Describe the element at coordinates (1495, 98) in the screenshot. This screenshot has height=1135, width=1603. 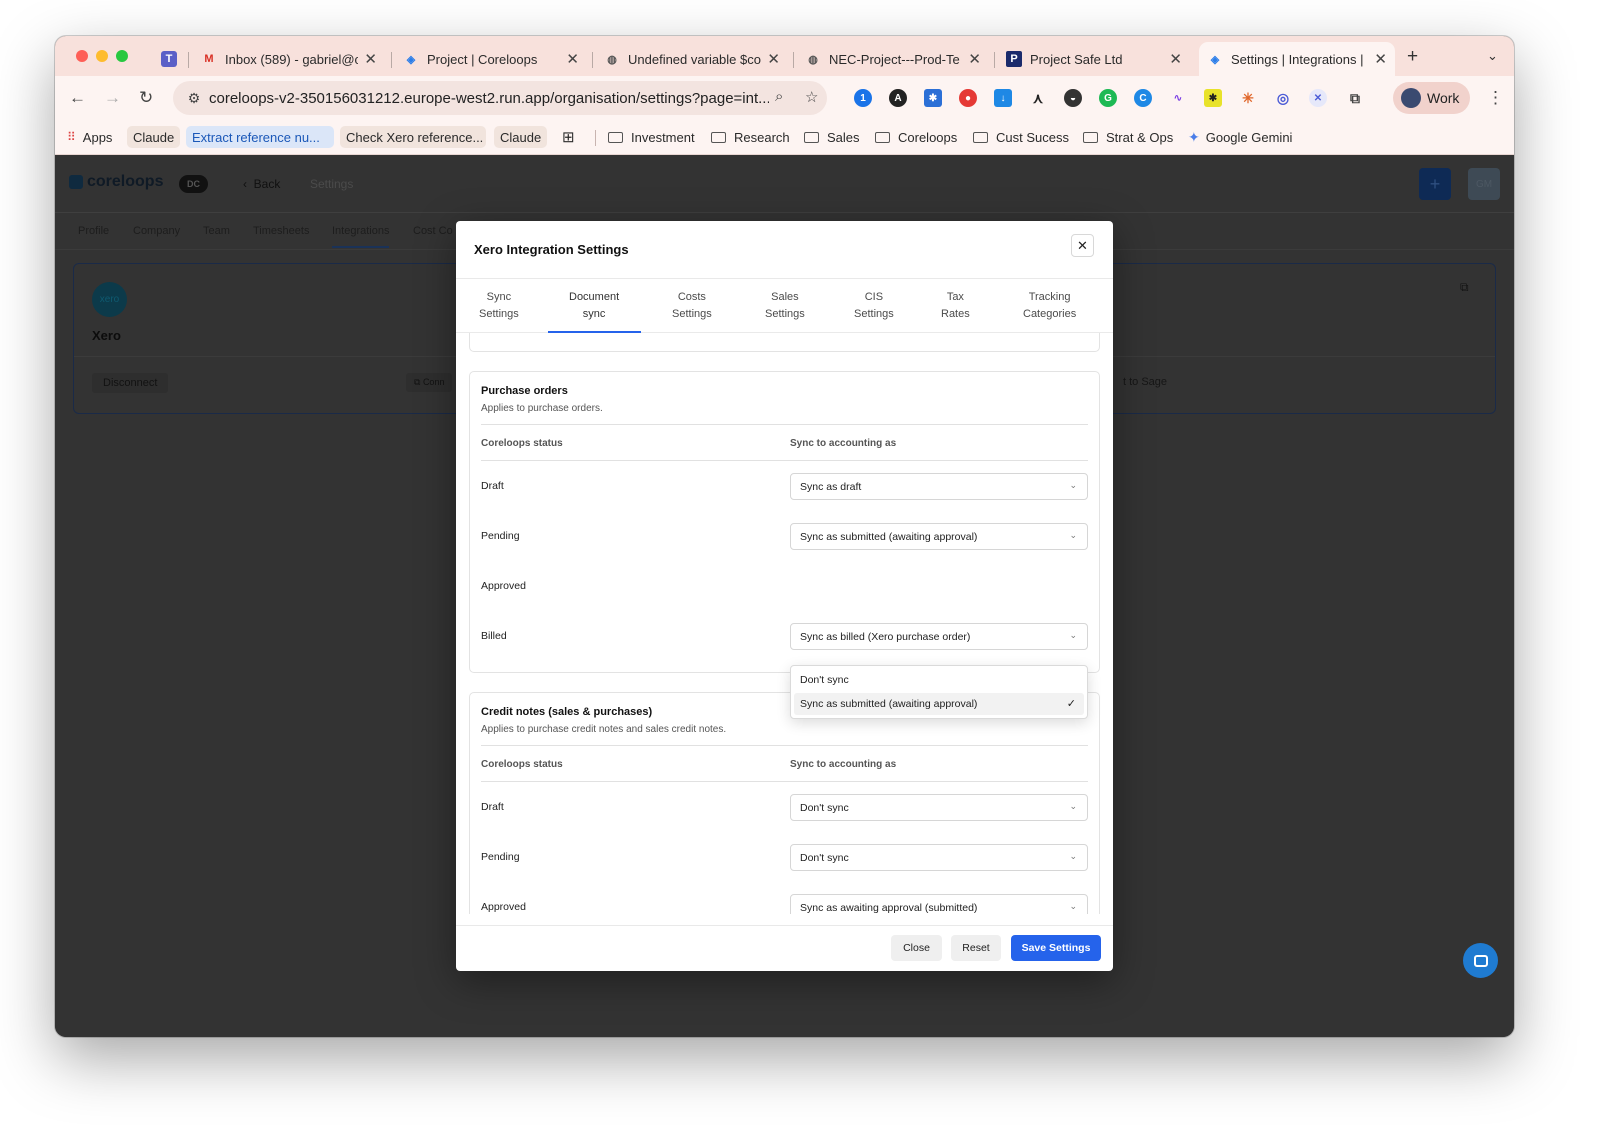
I see `browser-menu-icon: ⋮` at that location.